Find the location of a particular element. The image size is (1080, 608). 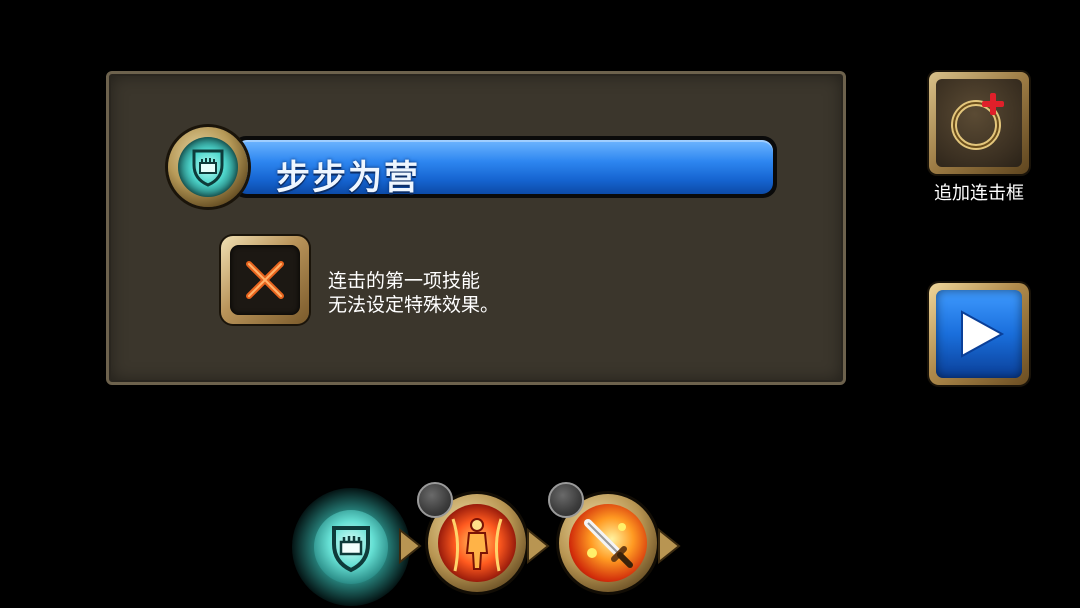

ring-plus-icon is located at coordinates (979, 123).